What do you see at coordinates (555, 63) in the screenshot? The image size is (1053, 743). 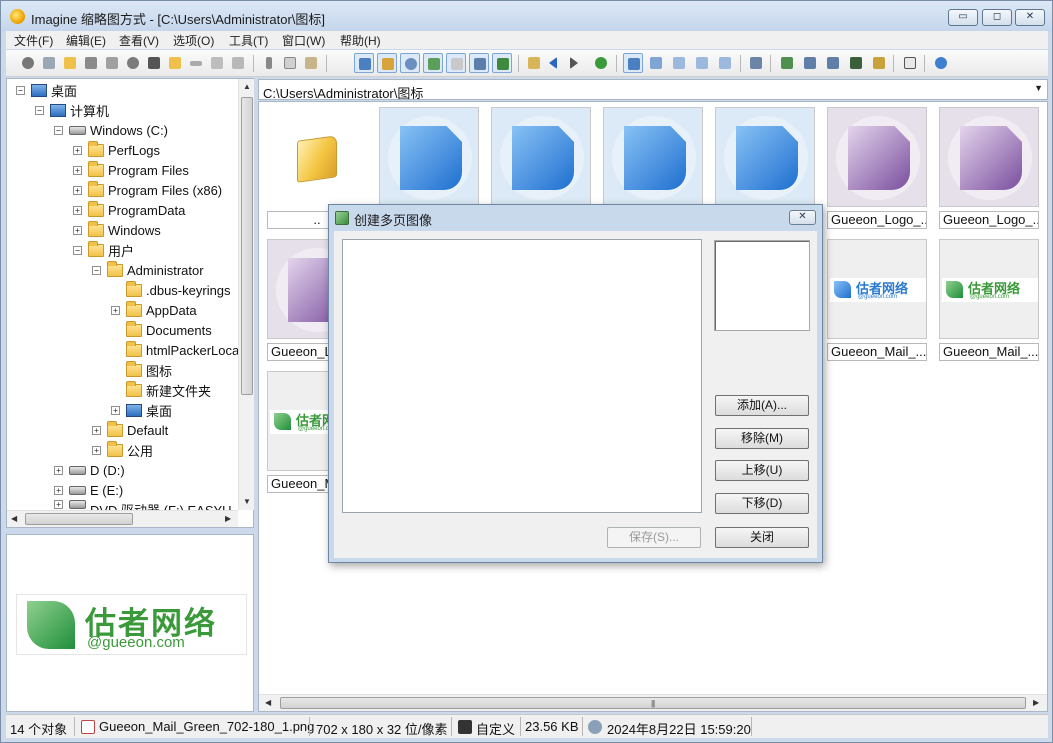 I see `back-arrow-icon` at bounding box center [555, 63].